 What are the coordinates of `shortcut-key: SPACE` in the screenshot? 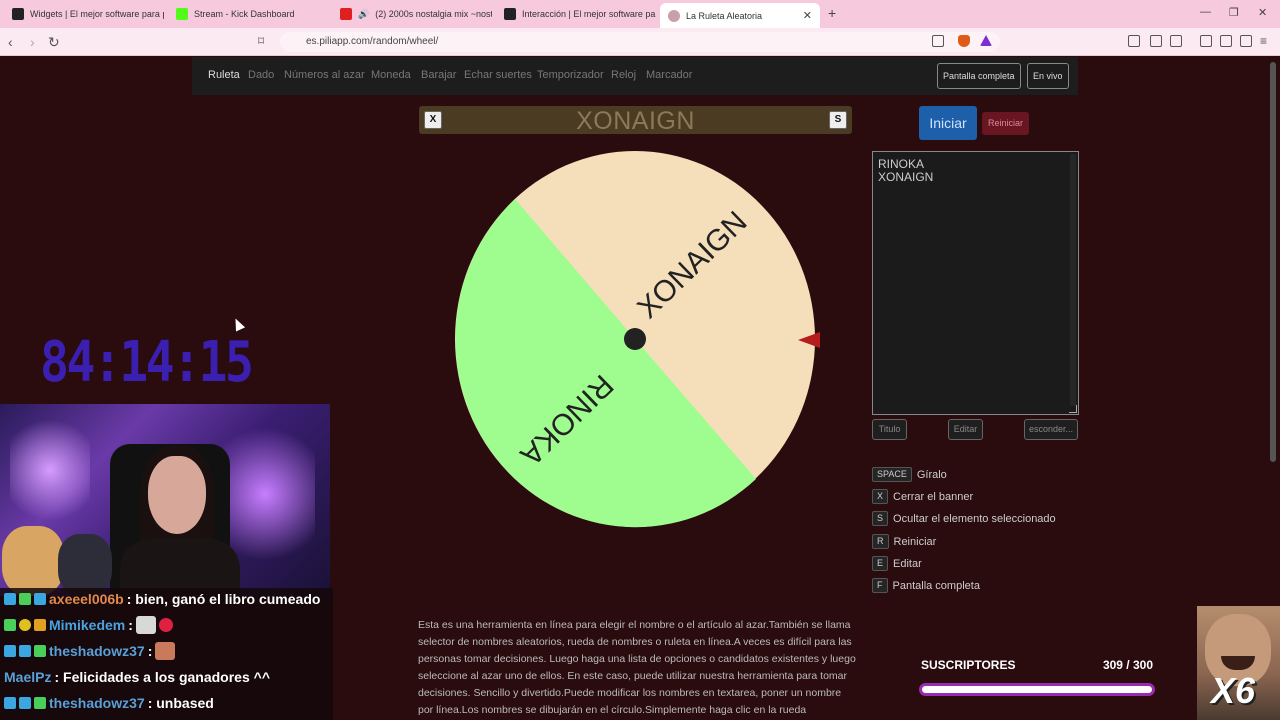 It's located at (892, 474).